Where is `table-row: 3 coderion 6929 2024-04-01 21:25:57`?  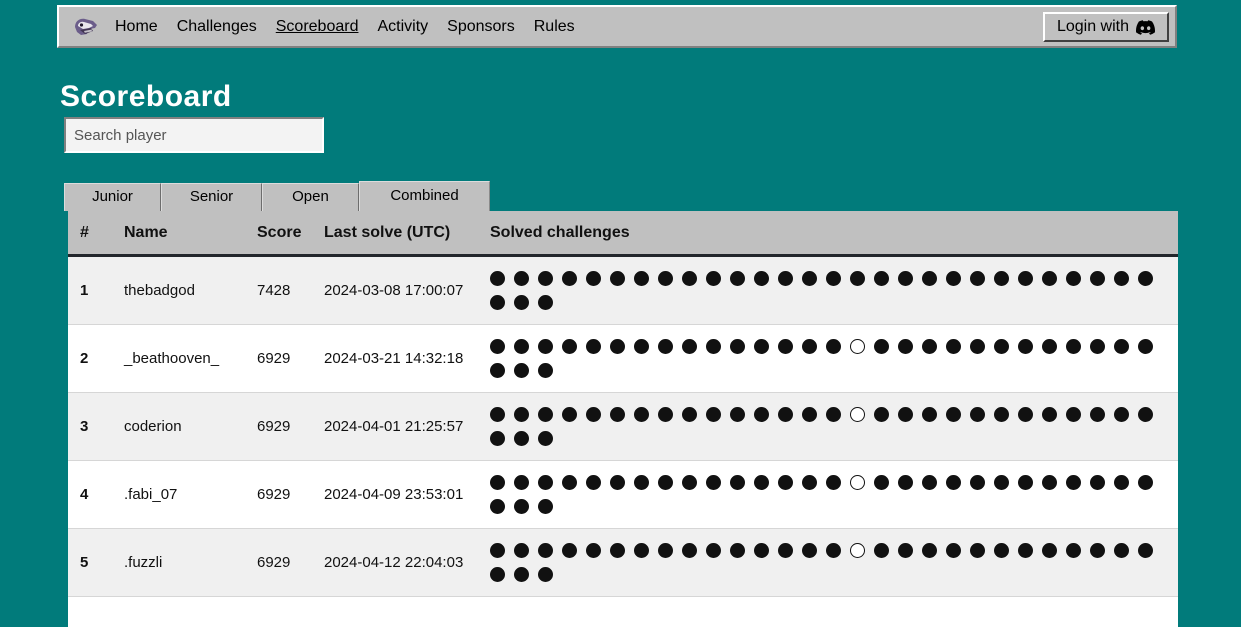
table-row: 3 coderion 6929 2024-04-01 21:25:57 is located at coordinates (623, 426).